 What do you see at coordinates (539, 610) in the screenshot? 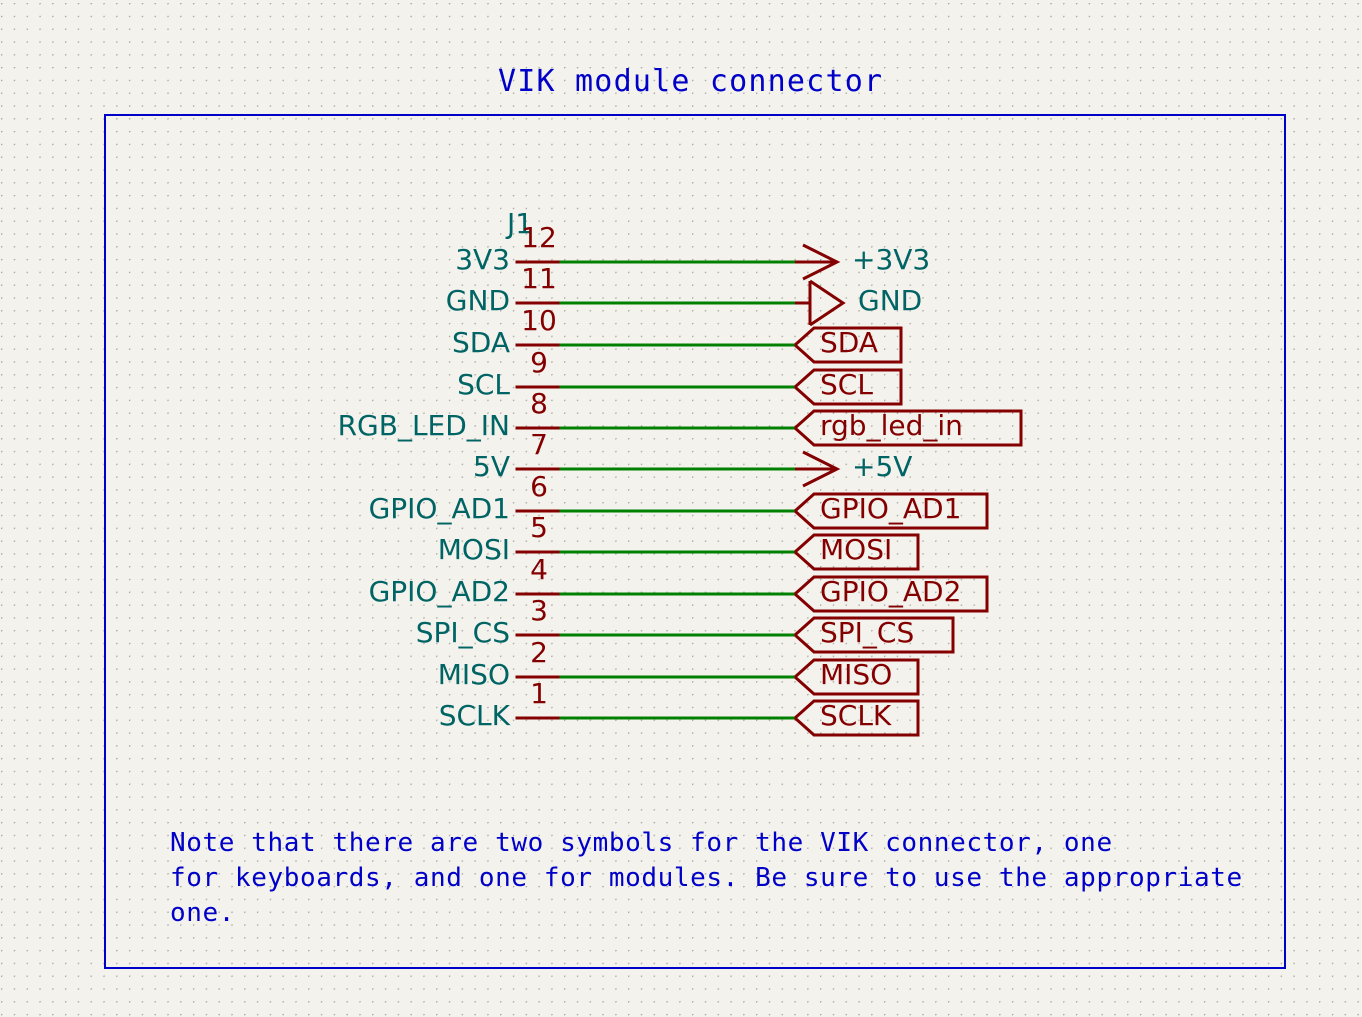
I see `pin-number-3: 3` at bounding box center [539, 610].